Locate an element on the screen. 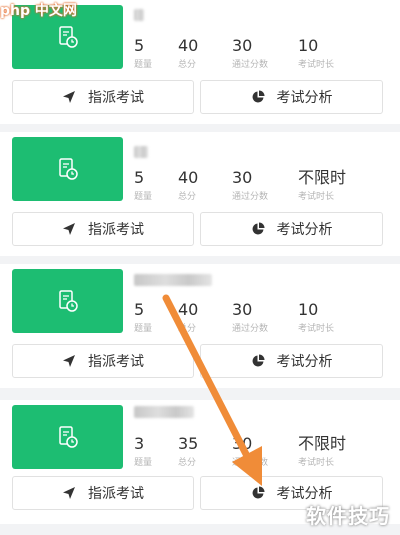 Image resolution: width=400 pixels, height=535 pixels. php-site-watermark: php 中文网 is located at coordinates (38, 11).